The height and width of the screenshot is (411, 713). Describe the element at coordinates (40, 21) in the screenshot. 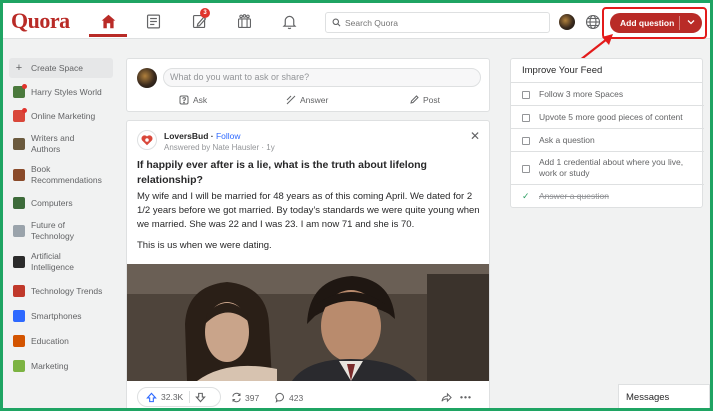

I see `quora-logo: Quora` at that location.